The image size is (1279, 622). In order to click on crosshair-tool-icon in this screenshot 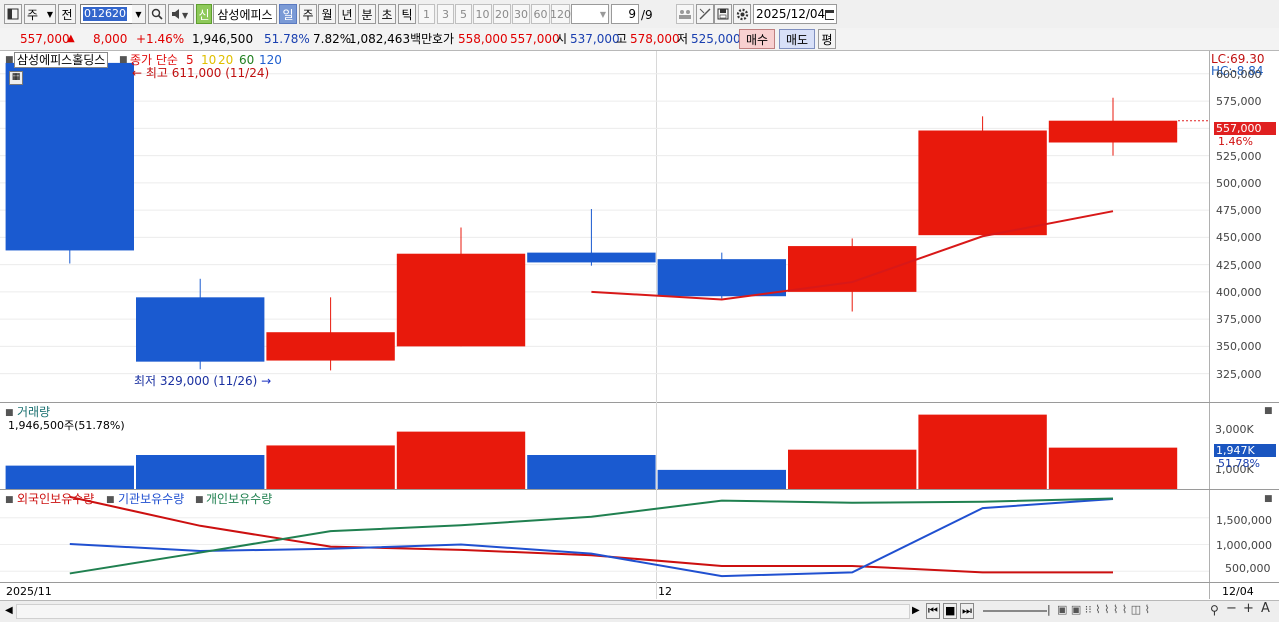, I will do `click(705, 14)`.